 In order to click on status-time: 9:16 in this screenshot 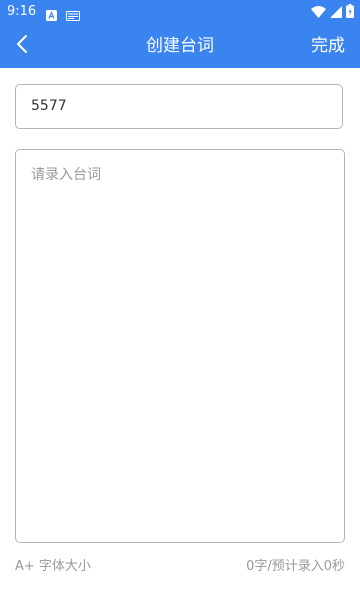, I will do `click(22, 11)`.